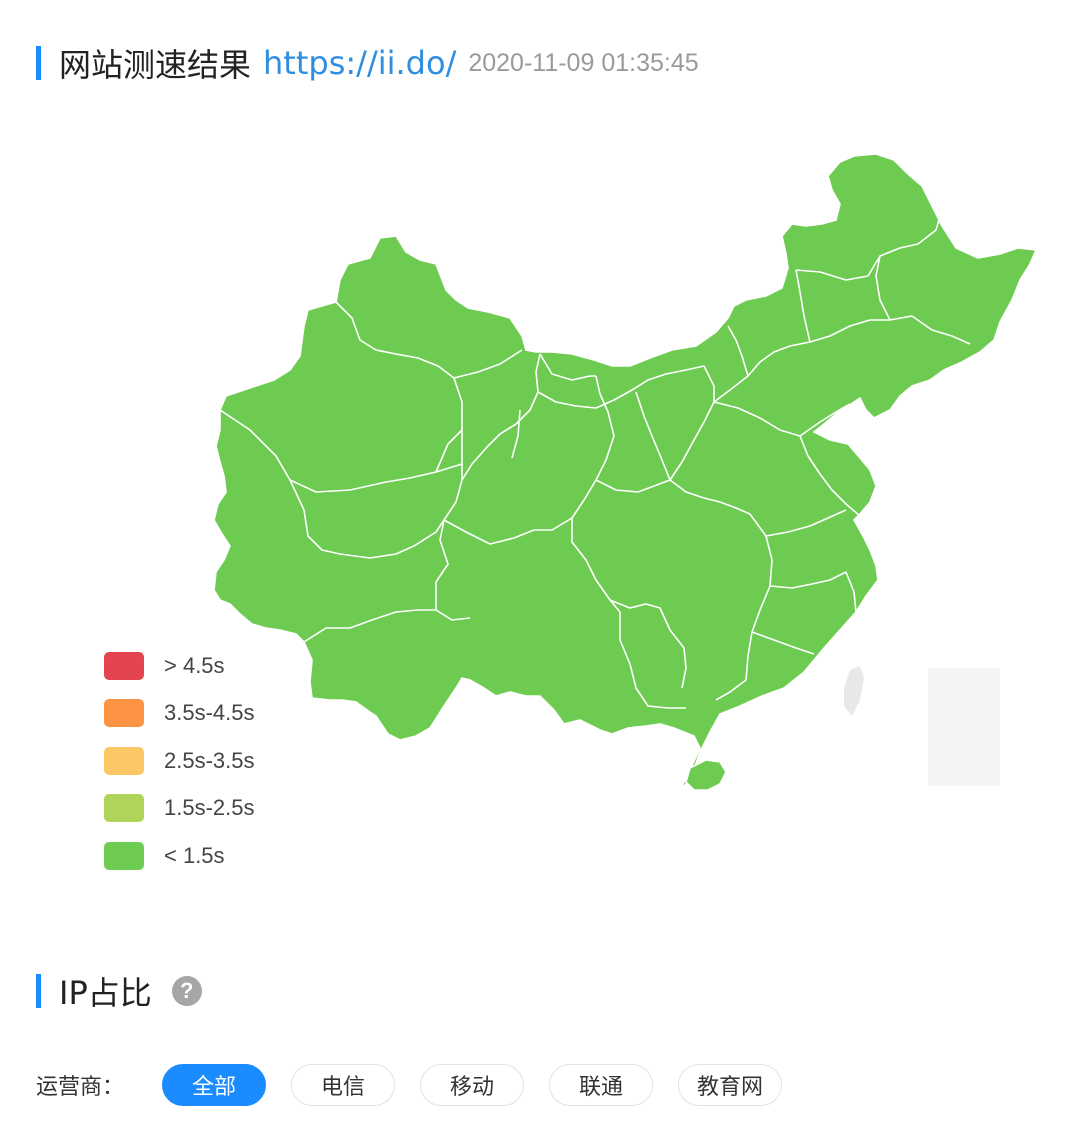 The image size is (1080, 1139). What do you see at coordinates (194, 665) in the screenshot?
I see `legend-label: > 4.5s` at bounding box center [194, 665].